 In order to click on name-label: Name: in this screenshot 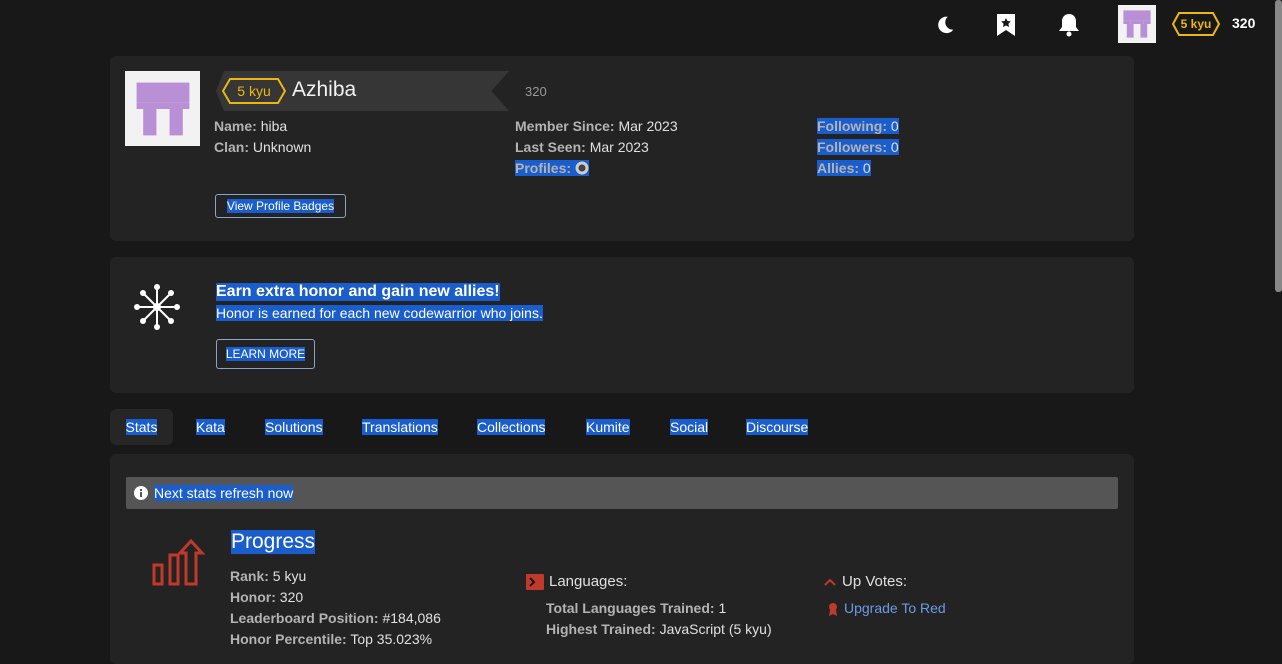, I will do `click(235, 126)`.